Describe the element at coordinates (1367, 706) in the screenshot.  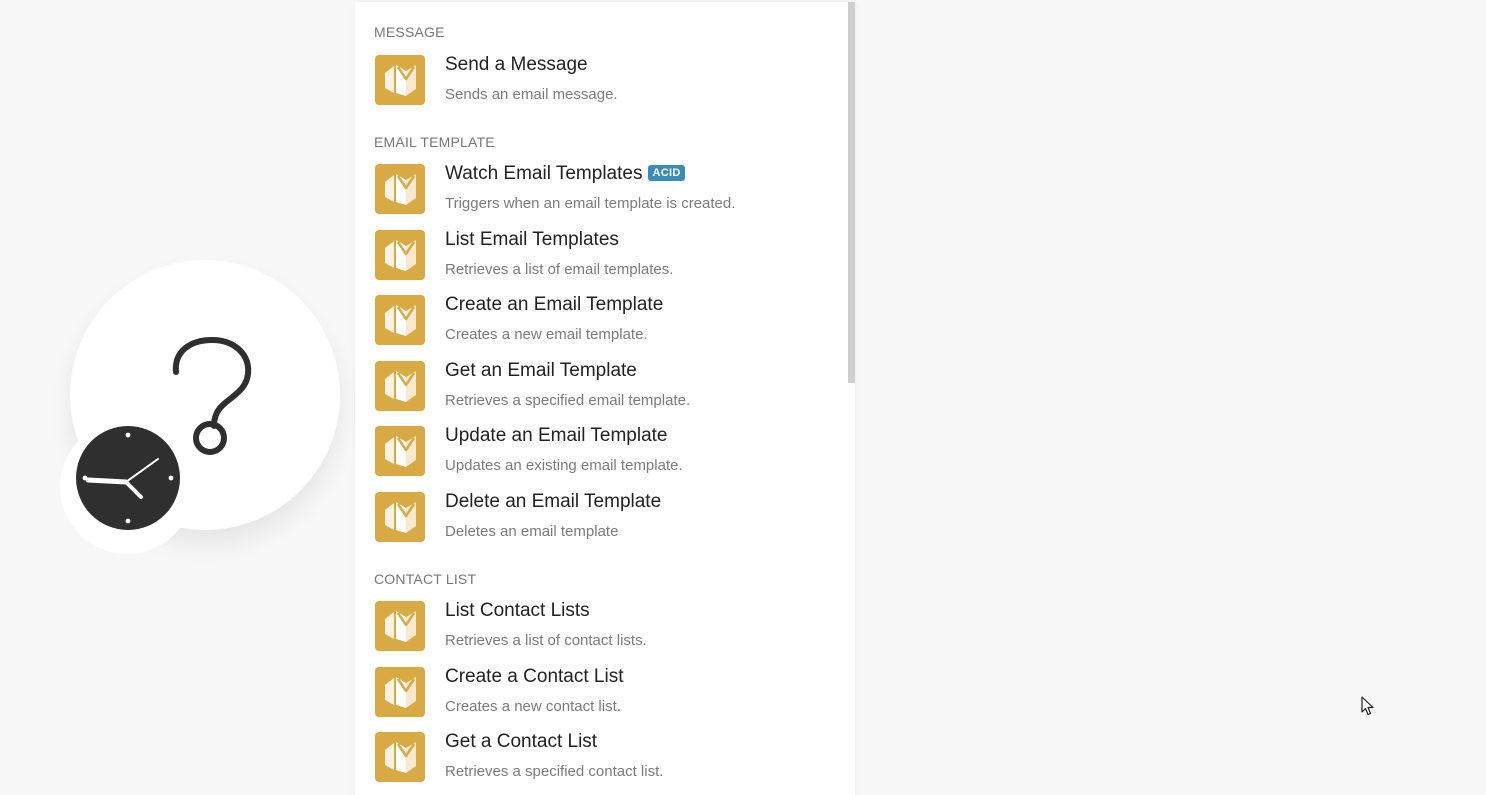
I see `mouse-cursor-icon` at that location.